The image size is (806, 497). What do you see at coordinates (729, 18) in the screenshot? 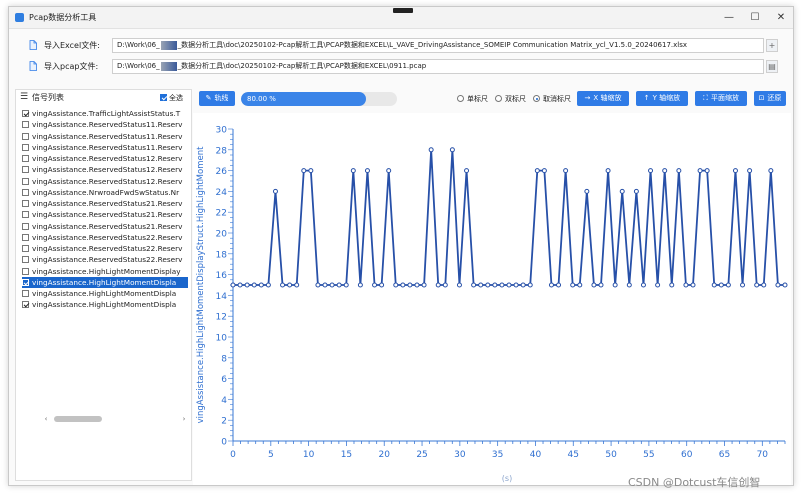
I see `minimize-button: —` at bounding box center [729, 18].